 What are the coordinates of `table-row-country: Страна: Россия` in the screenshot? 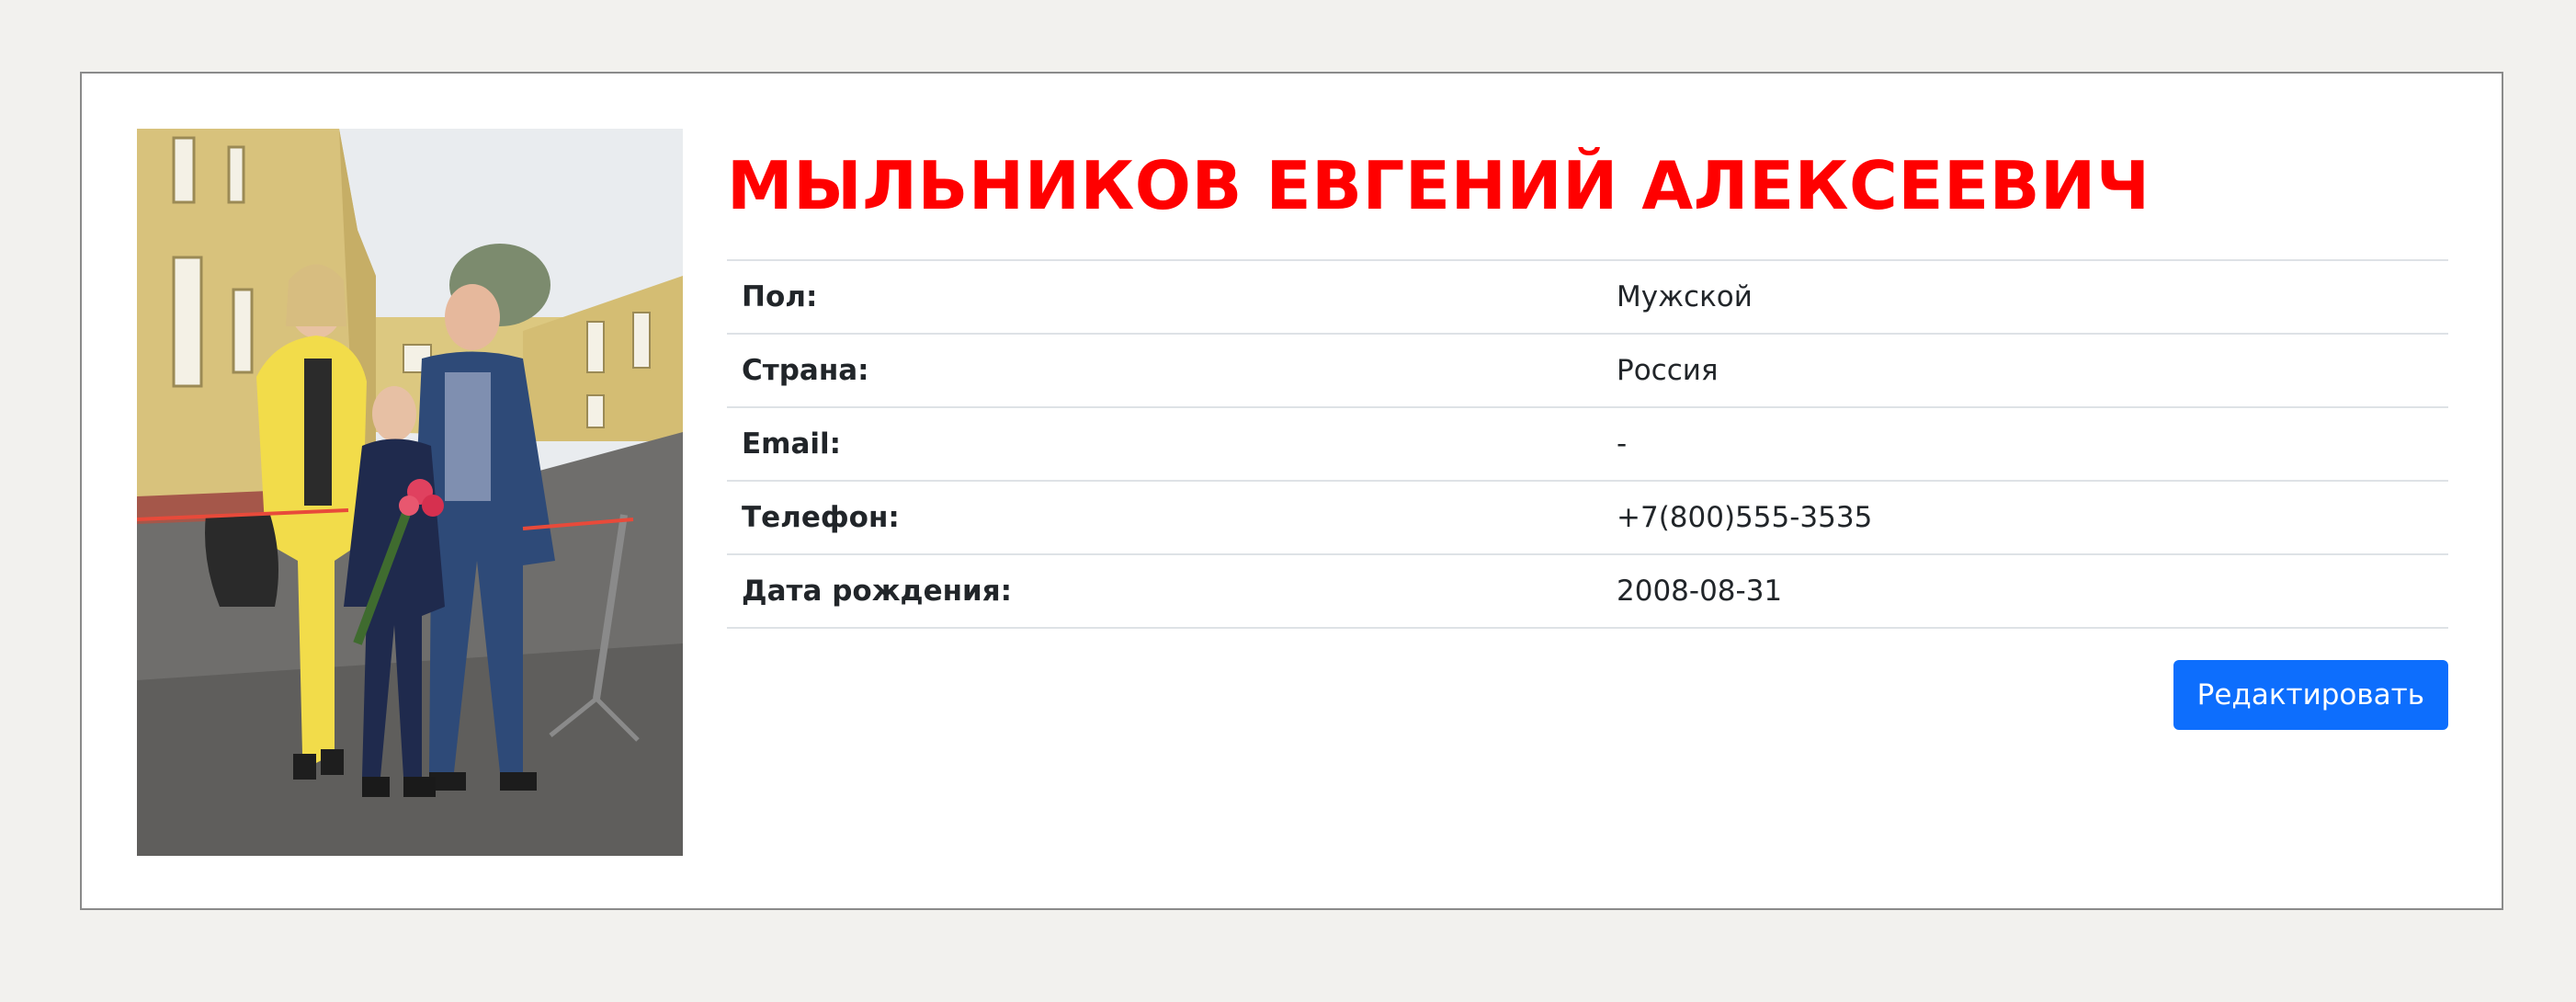 It's located at (1587, 370).